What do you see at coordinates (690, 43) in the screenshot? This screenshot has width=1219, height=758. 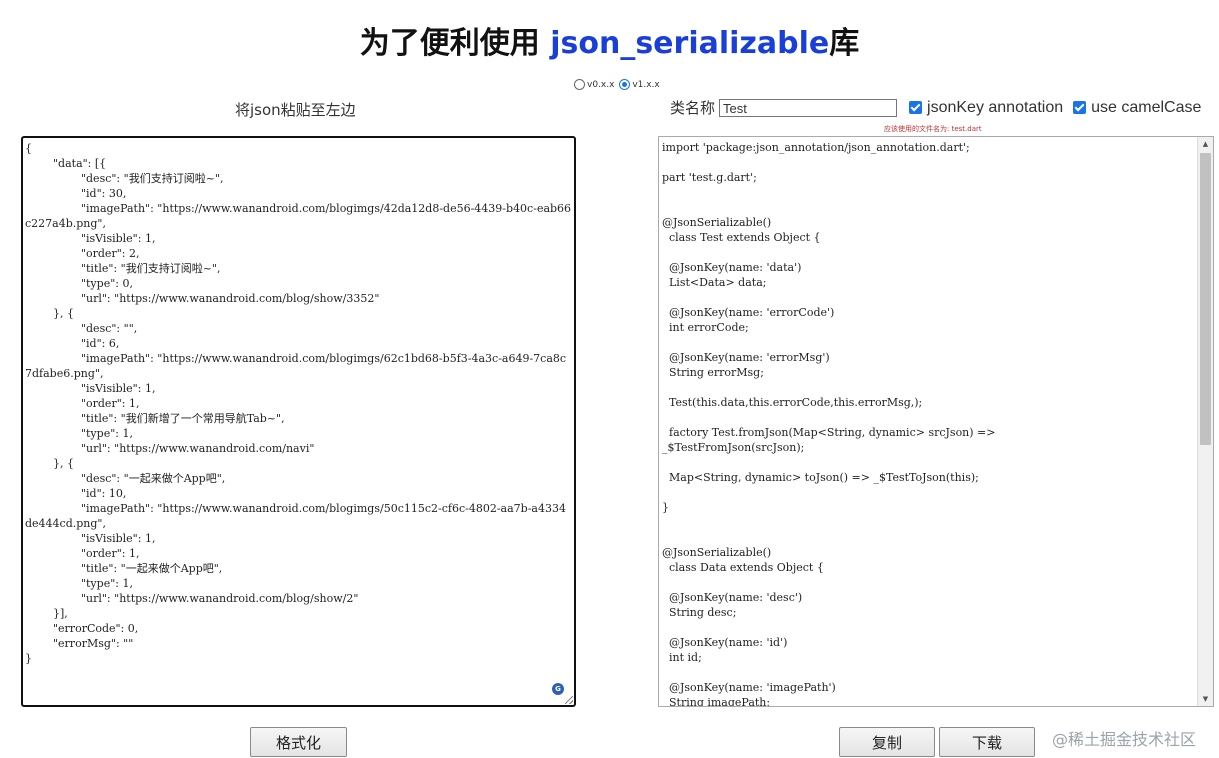 I see `title-highlight: json_serializable` at bounding box center [690, 43].